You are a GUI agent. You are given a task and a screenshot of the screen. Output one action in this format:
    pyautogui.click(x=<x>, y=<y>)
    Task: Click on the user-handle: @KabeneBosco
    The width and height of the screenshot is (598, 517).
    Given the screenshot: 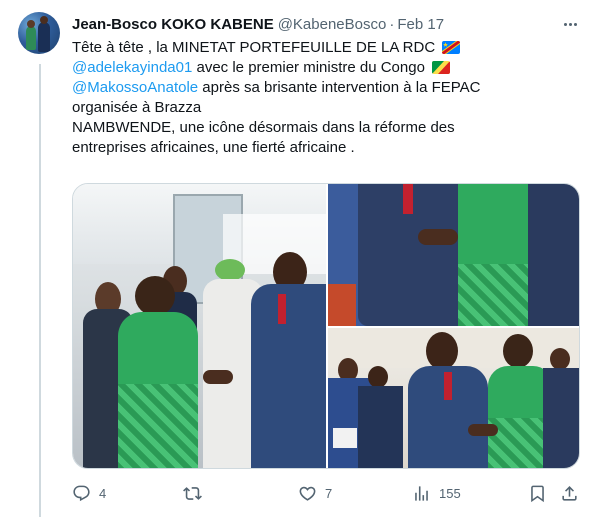 What is the action you would take?
    pyautogui.click(x=332, y=24)
    